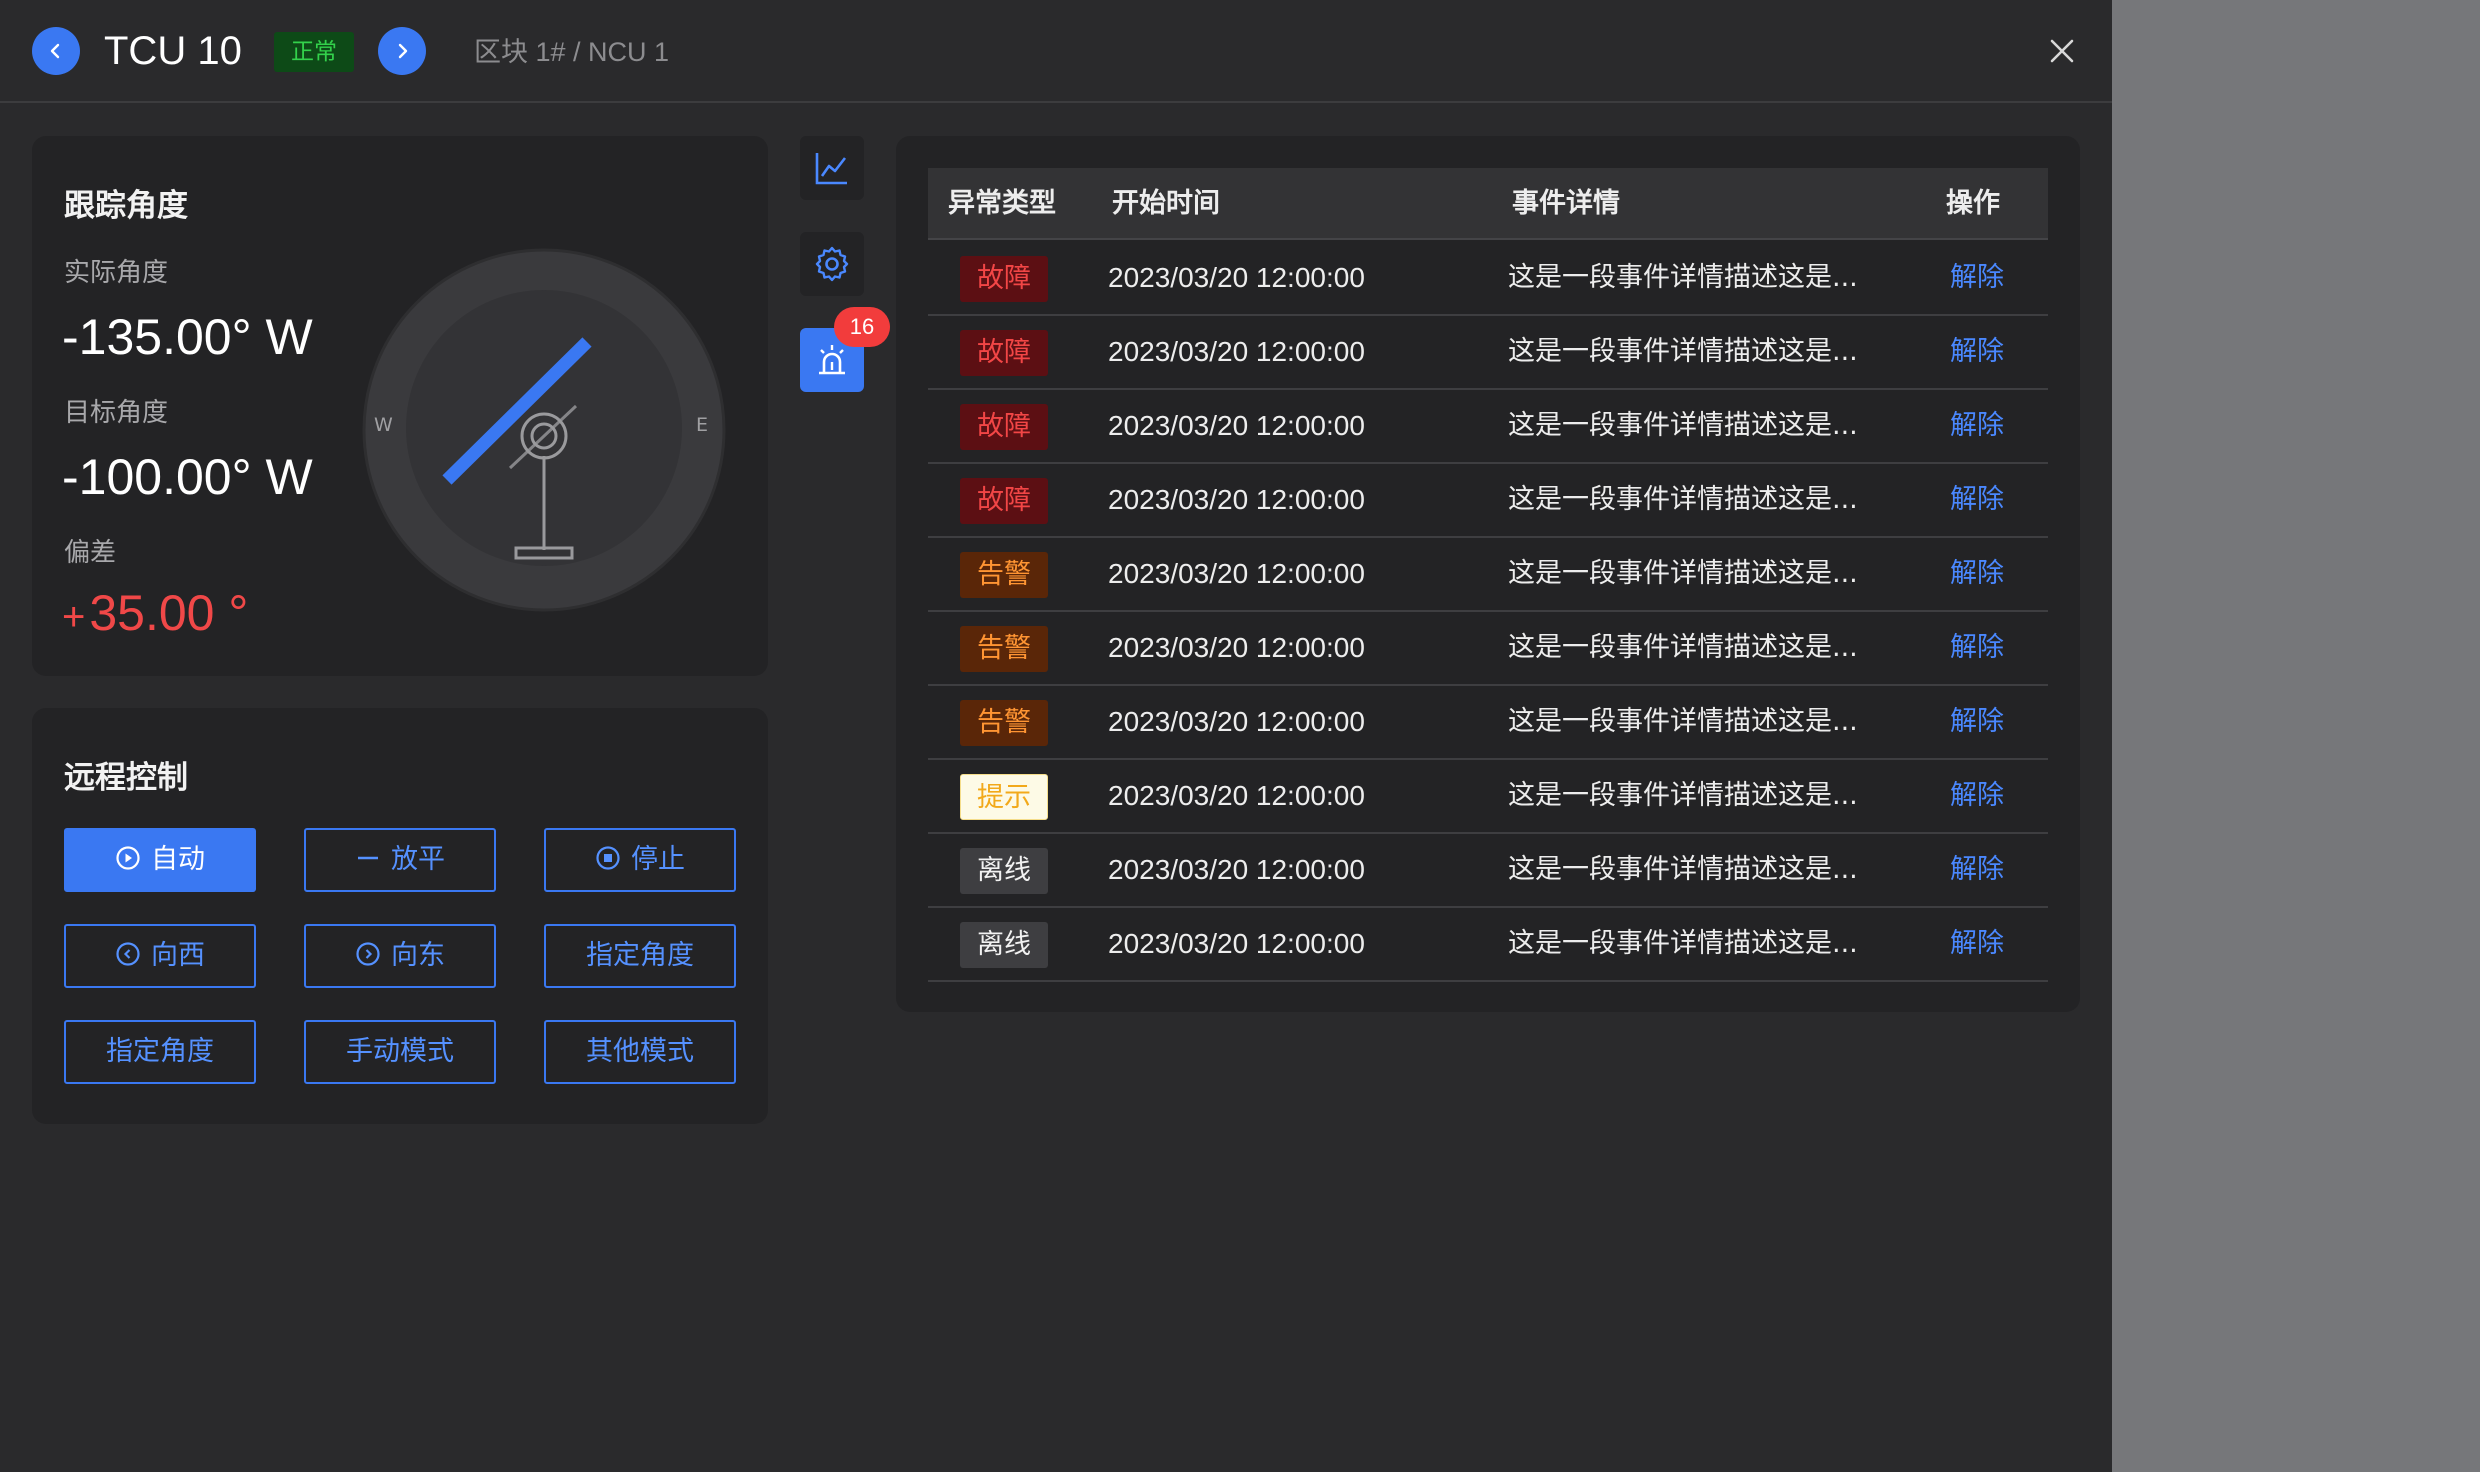 The width and height of the screenshot is (2480, 1472). What do you see at coordinates (640, 1052) in the screenshot?
I see `other-mode-button: 其他模式` at bounding box center [640, 1052].